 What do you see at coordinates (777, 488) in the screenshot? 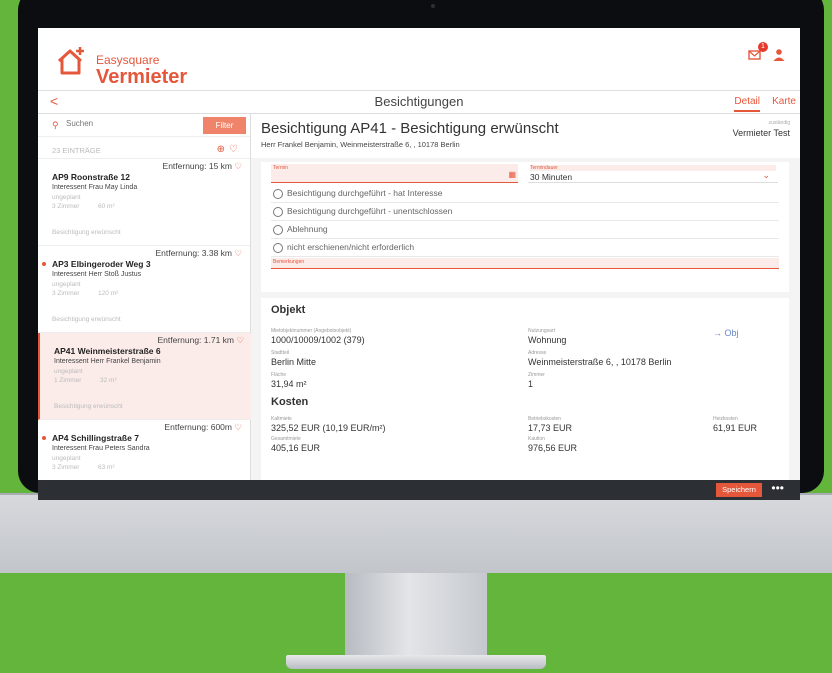
I see `more-options-button: •••` at bounding box center [777, 488].